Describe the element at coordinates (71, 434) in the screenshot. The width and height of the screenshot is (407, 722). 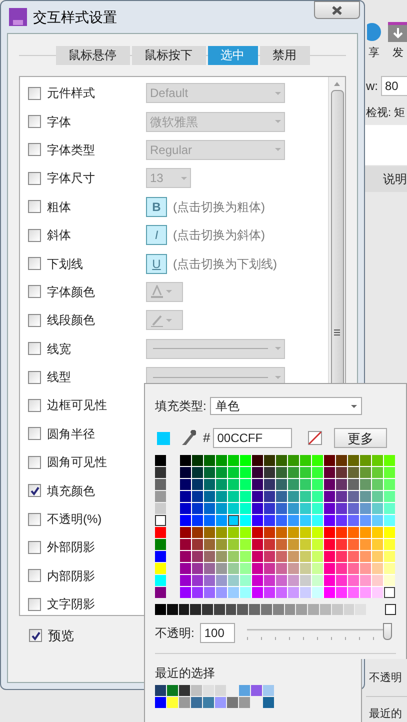
I see `property-label: 圆角半径` at that location.